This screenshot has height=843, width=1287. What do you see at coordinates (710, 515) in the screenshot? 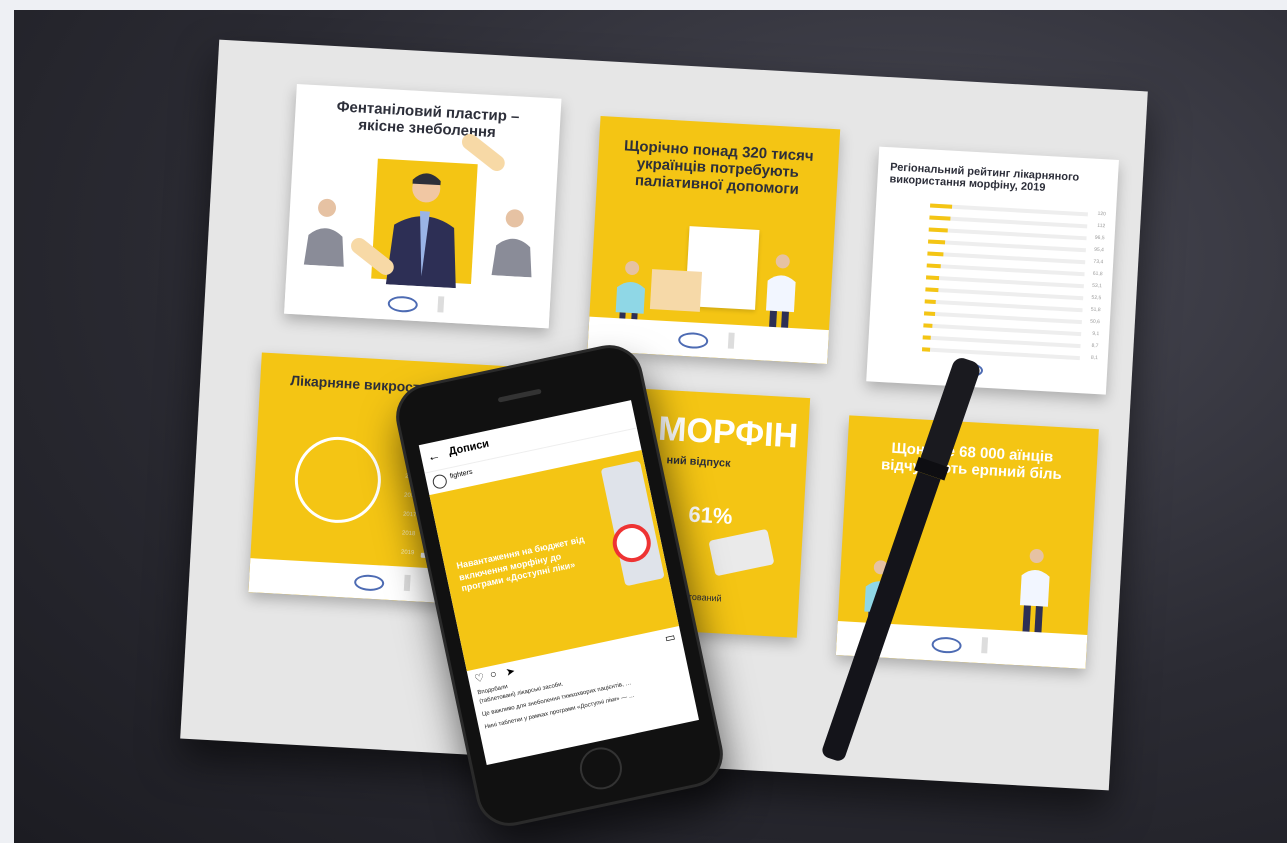
I see `card-morphine-percent: 61%` at bounding box center [710, 515].